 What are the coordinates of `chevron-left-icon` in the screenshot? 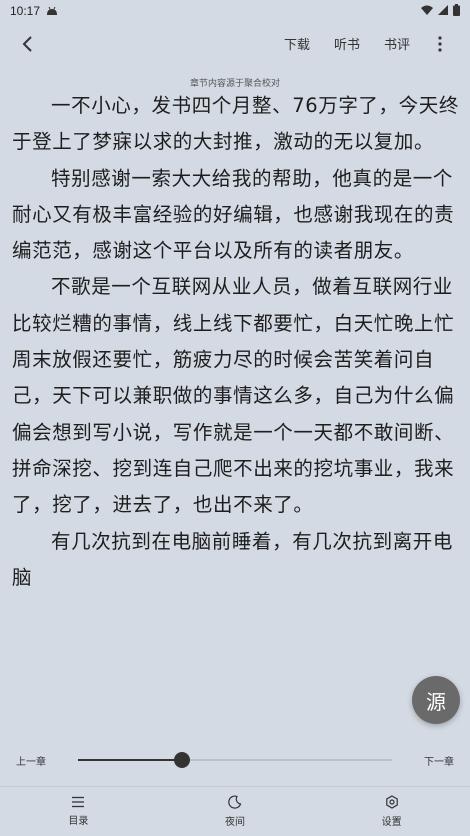 It's located at (27, 44).